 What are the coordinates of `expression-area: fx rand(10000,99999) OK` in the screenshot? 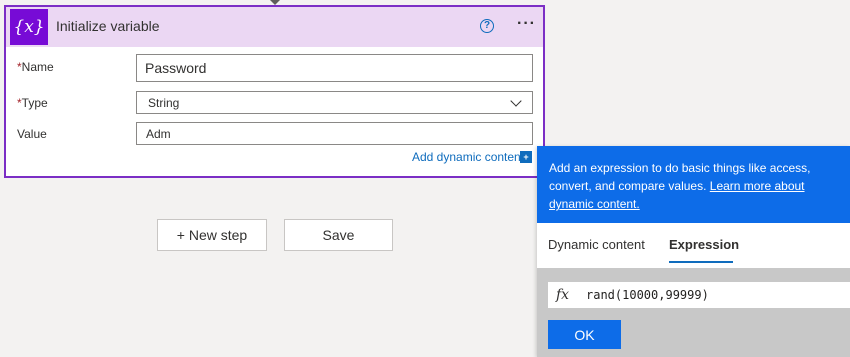 It's located at (693, 312).